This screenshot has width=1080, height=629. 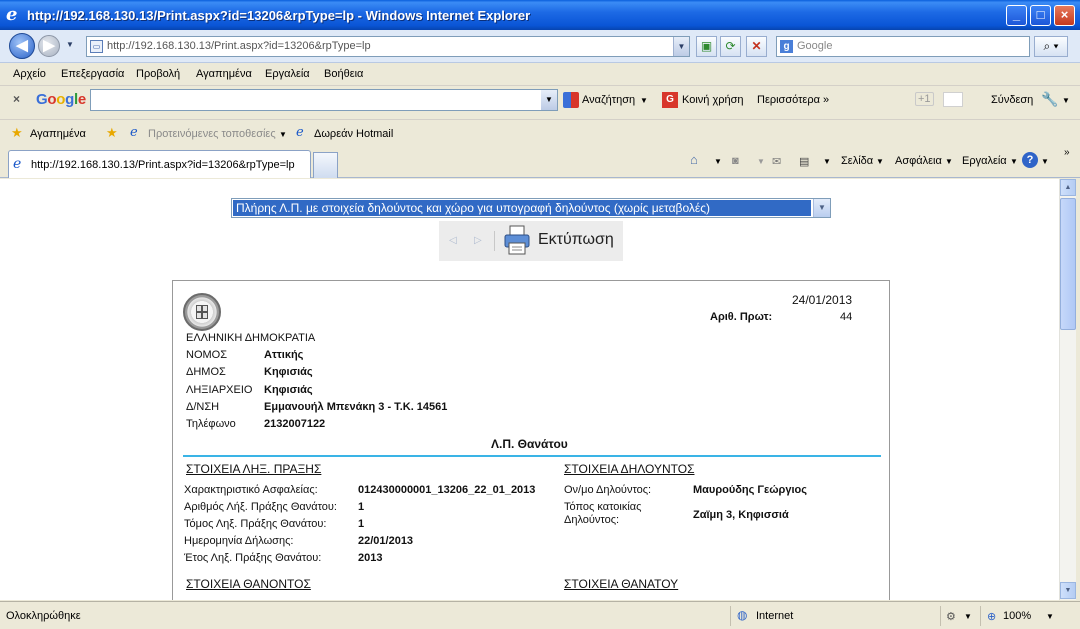 What do you see at coordinates (203, 407) in the screenshot?
I see `header-label: Δ/ΝΣΗ` at bounding box center [203, 407].